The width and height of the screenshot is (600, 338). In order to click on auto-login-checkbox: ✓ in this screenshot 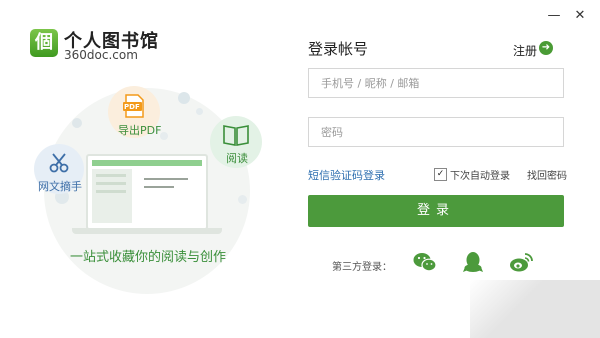, I will do `click(440, 174)`.